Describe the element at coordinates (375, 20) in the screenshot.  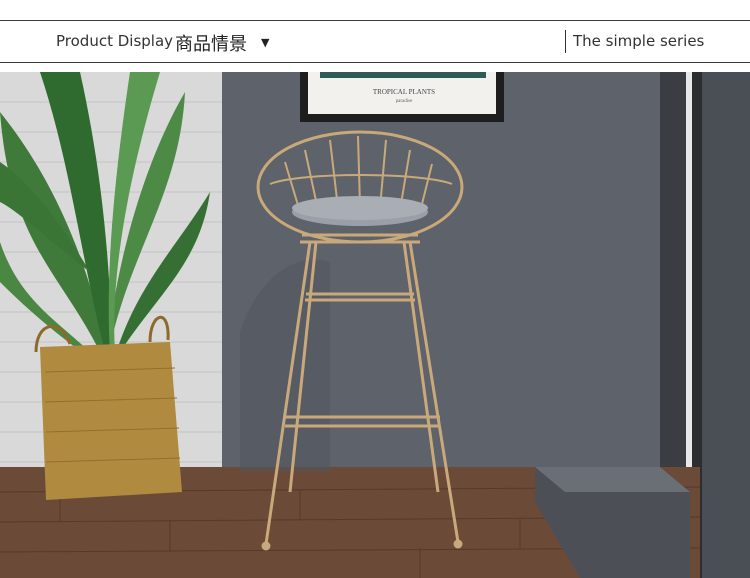
I see `header-top-rule` at that location.